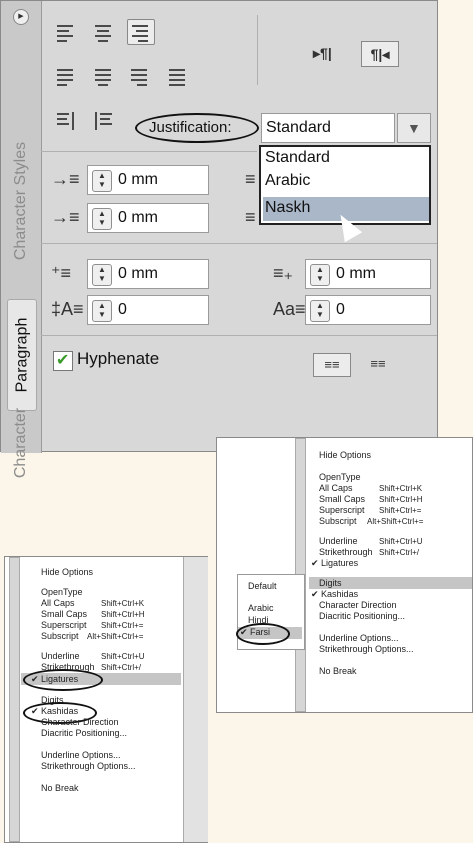 Image resolution: width=473 pixels, height=843 pixels. What do you see at coordinates (197, 128) in the screenshot?
I see `justification-highlight-ellipse` at bounding box center [197, 128].